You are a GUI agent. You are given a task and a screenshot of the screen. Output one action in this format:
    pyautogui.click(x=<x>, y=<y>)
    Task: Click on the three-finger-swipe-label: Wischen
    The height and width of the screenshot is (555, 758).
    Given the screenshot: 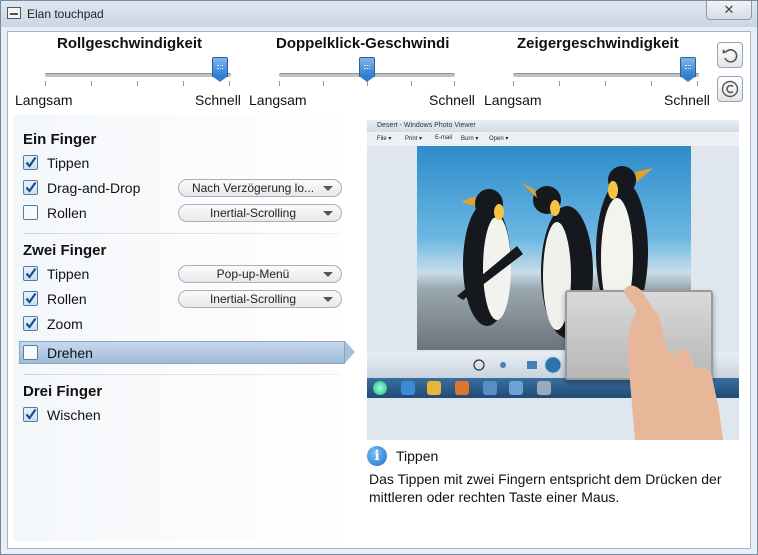 What is the action you would take?
    pyautogui.click(x=74, y=415)
    